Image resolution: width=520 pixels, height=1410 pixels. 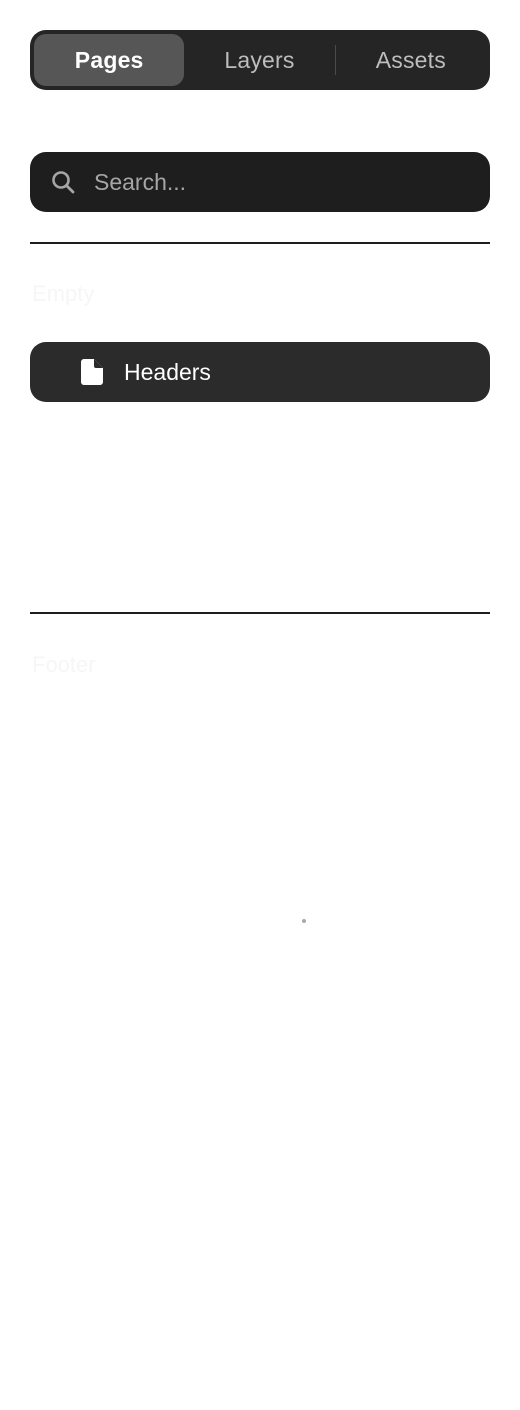 I want to click on section-label-empty: Empty, so click(x=63, y=293).